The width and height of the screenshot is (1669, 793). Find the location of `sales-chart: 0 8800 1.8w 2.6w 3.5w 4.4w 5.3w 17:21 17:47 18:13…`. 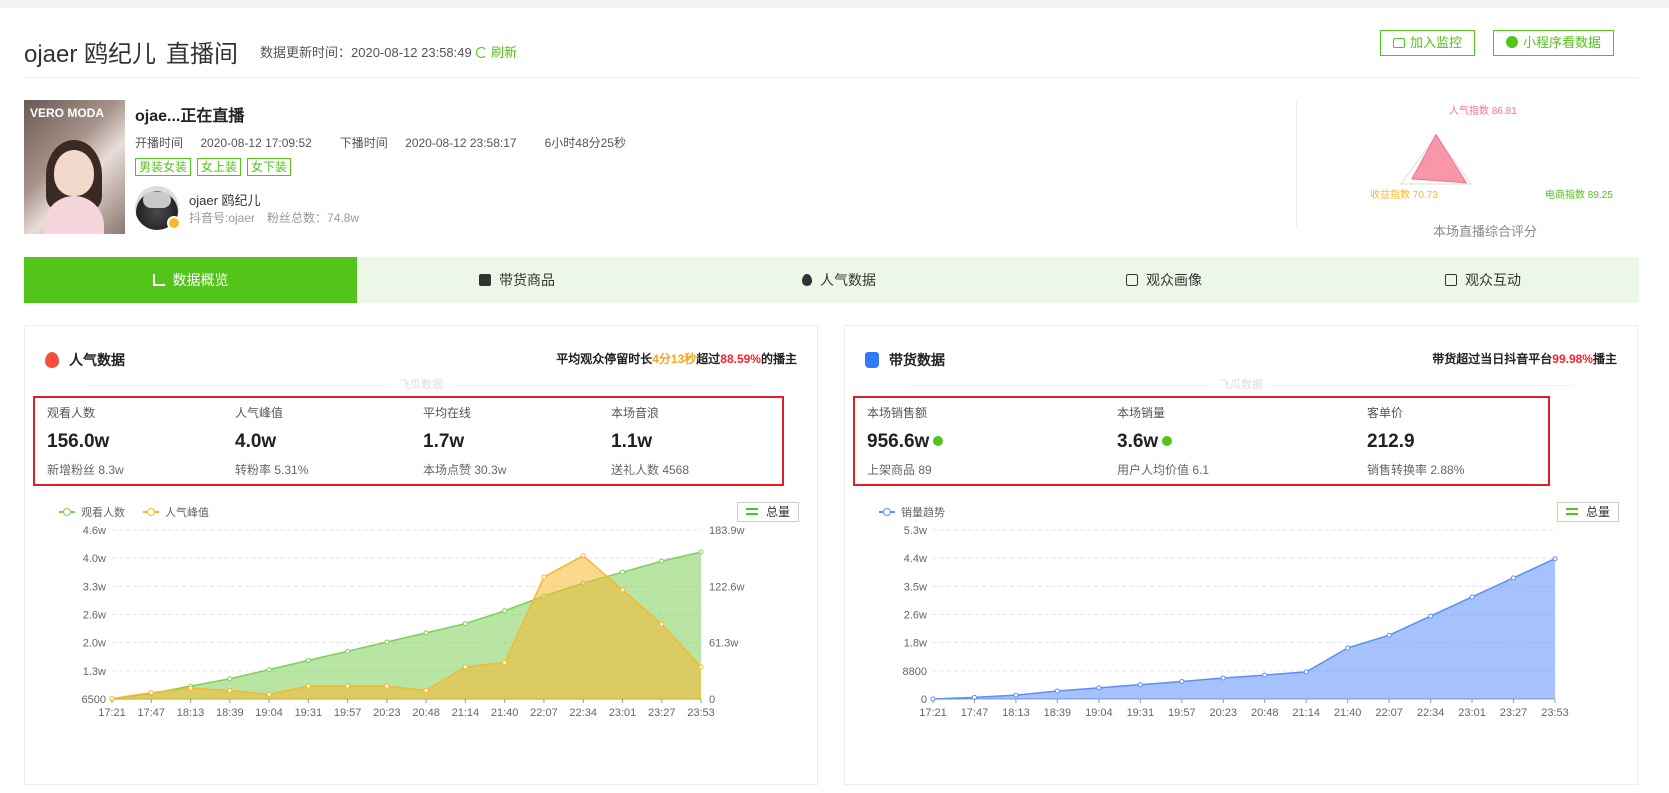

sales-chart: 0 8800 1.8w 2.6w 3.5w 4.4w 5.3w 17:21 17:47 18:13… is located at coordinates (1236, 622).